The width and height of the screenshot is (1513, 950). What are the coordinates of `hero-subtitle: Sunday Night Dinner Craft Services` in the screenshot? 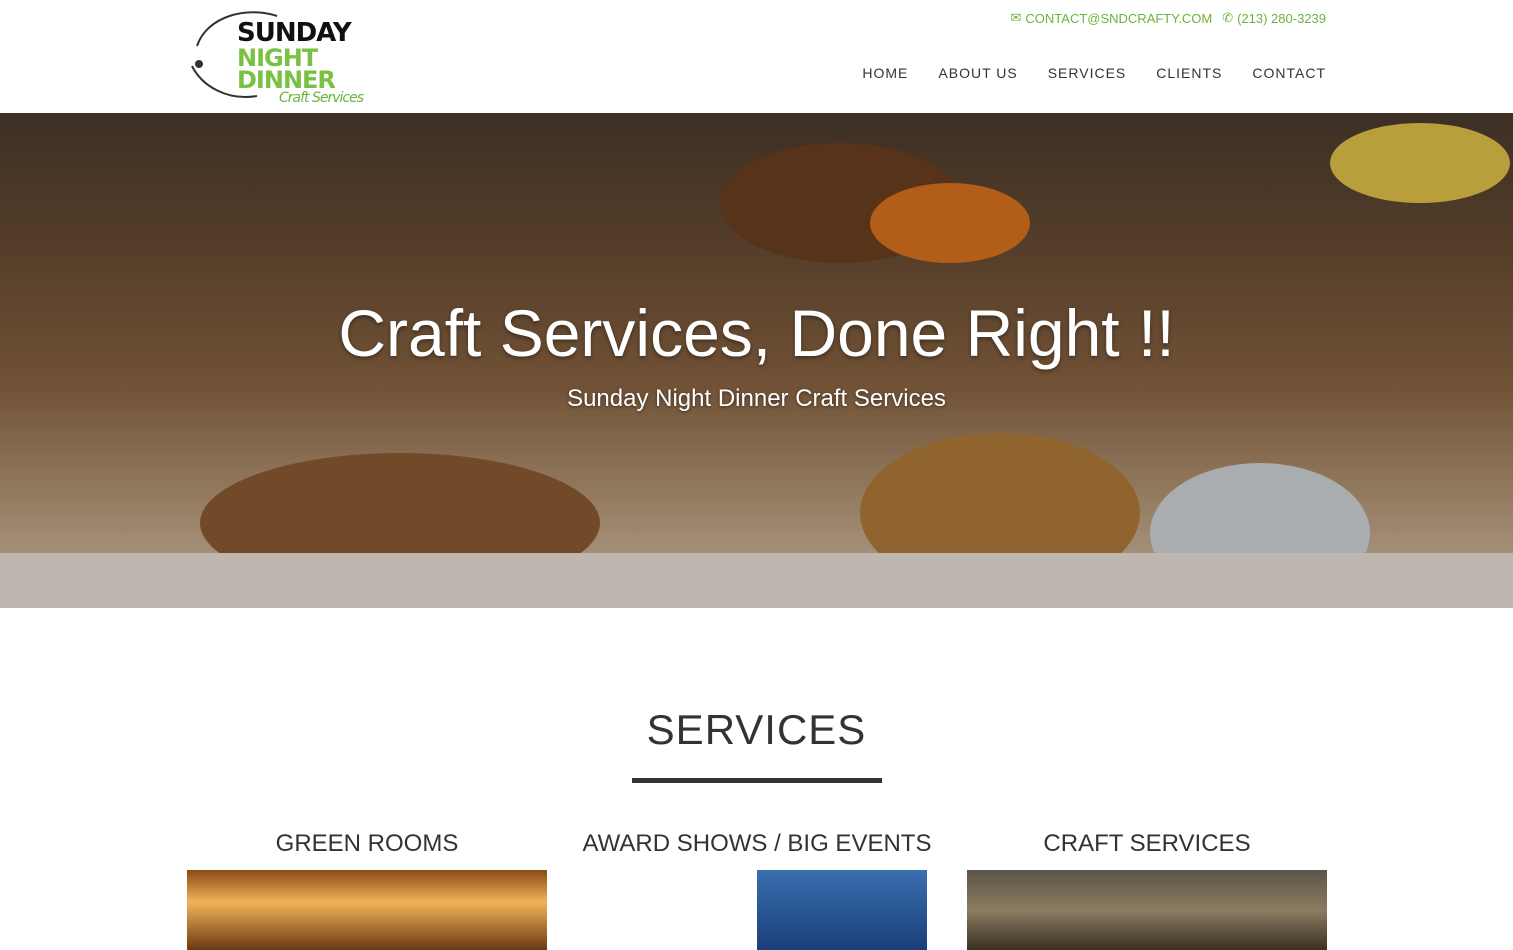 It's located at (756, 398).